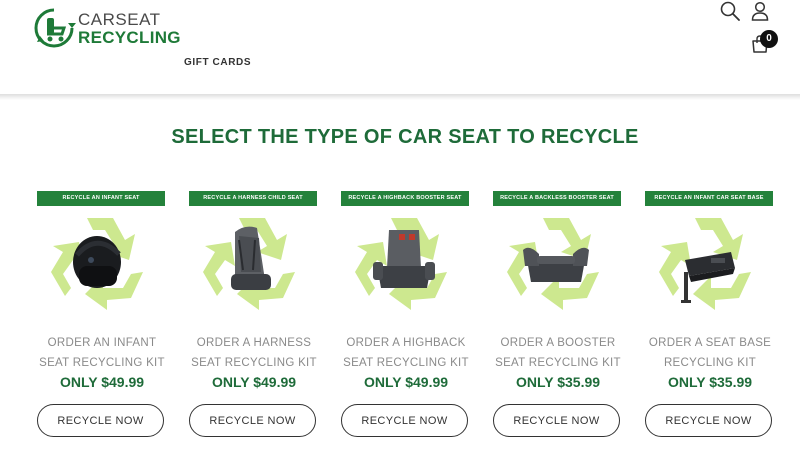 The image size is (800, 469). I want to click on product-banner: RECYCLE A HARNESS CHILD SEAT, so click(253, 198).